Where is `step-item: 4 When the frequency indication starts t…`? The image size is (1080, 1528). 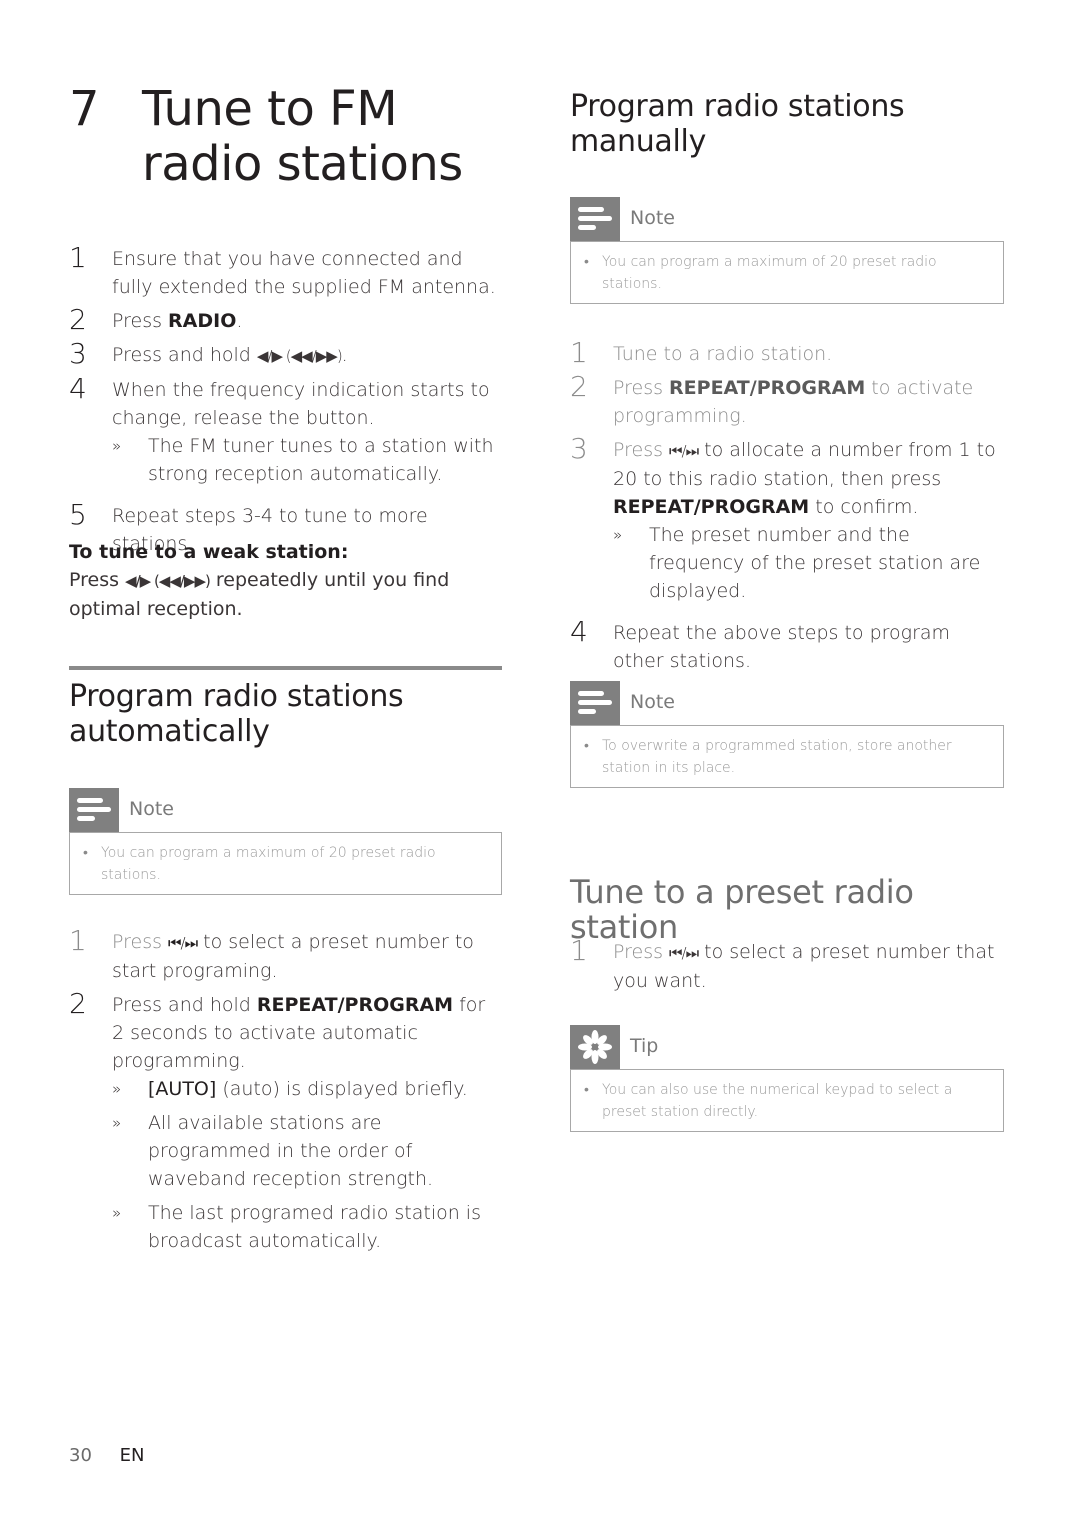
step-item: 4 When the frequency indication starts t… is located at coordinates (285, 430).